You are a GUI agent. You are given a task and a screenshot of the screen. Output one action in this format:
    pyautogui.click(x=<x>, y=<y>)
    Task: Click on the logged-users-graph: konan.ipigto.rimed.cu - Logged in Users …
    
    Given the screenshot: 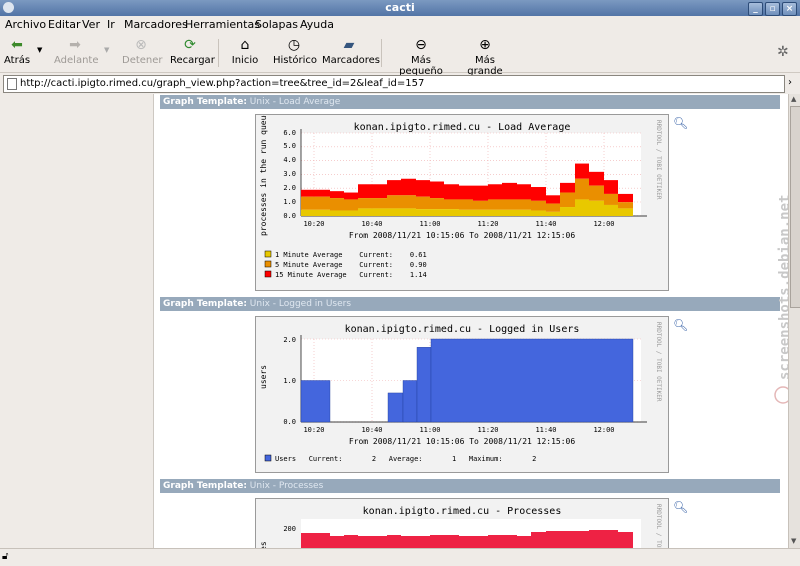 What is the action you would take?
    pyautogui.click(x=462, y=394)
    